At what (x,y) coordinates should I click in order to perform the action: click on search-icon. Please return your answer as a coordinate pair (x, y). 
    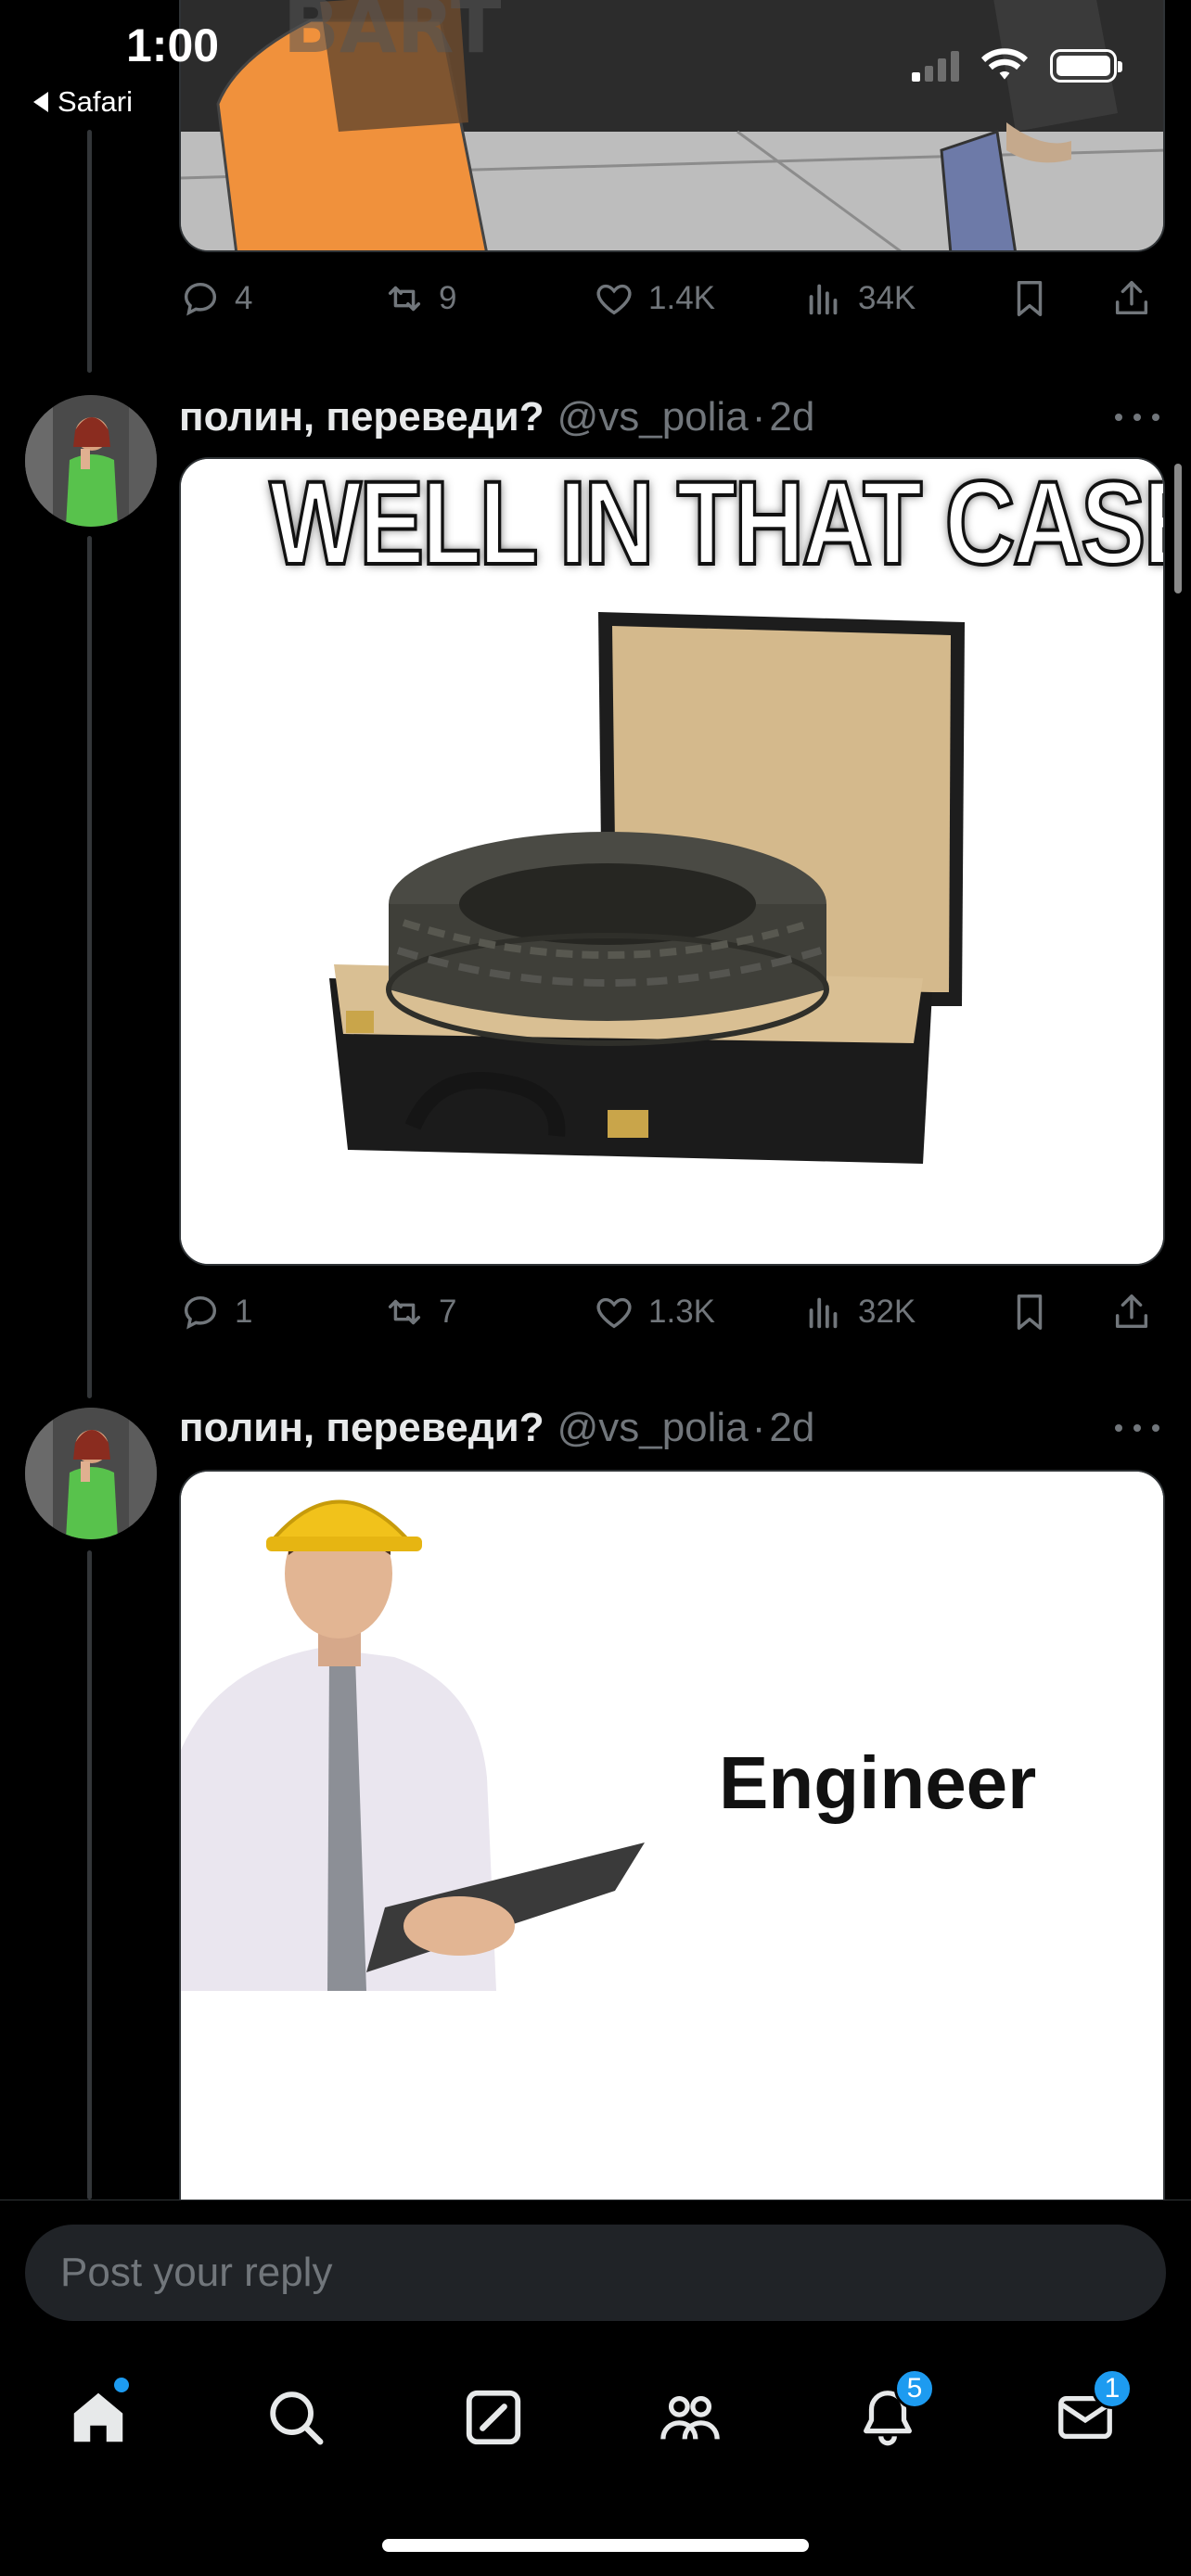
    Looking at the image, I should click on (297, 2418).